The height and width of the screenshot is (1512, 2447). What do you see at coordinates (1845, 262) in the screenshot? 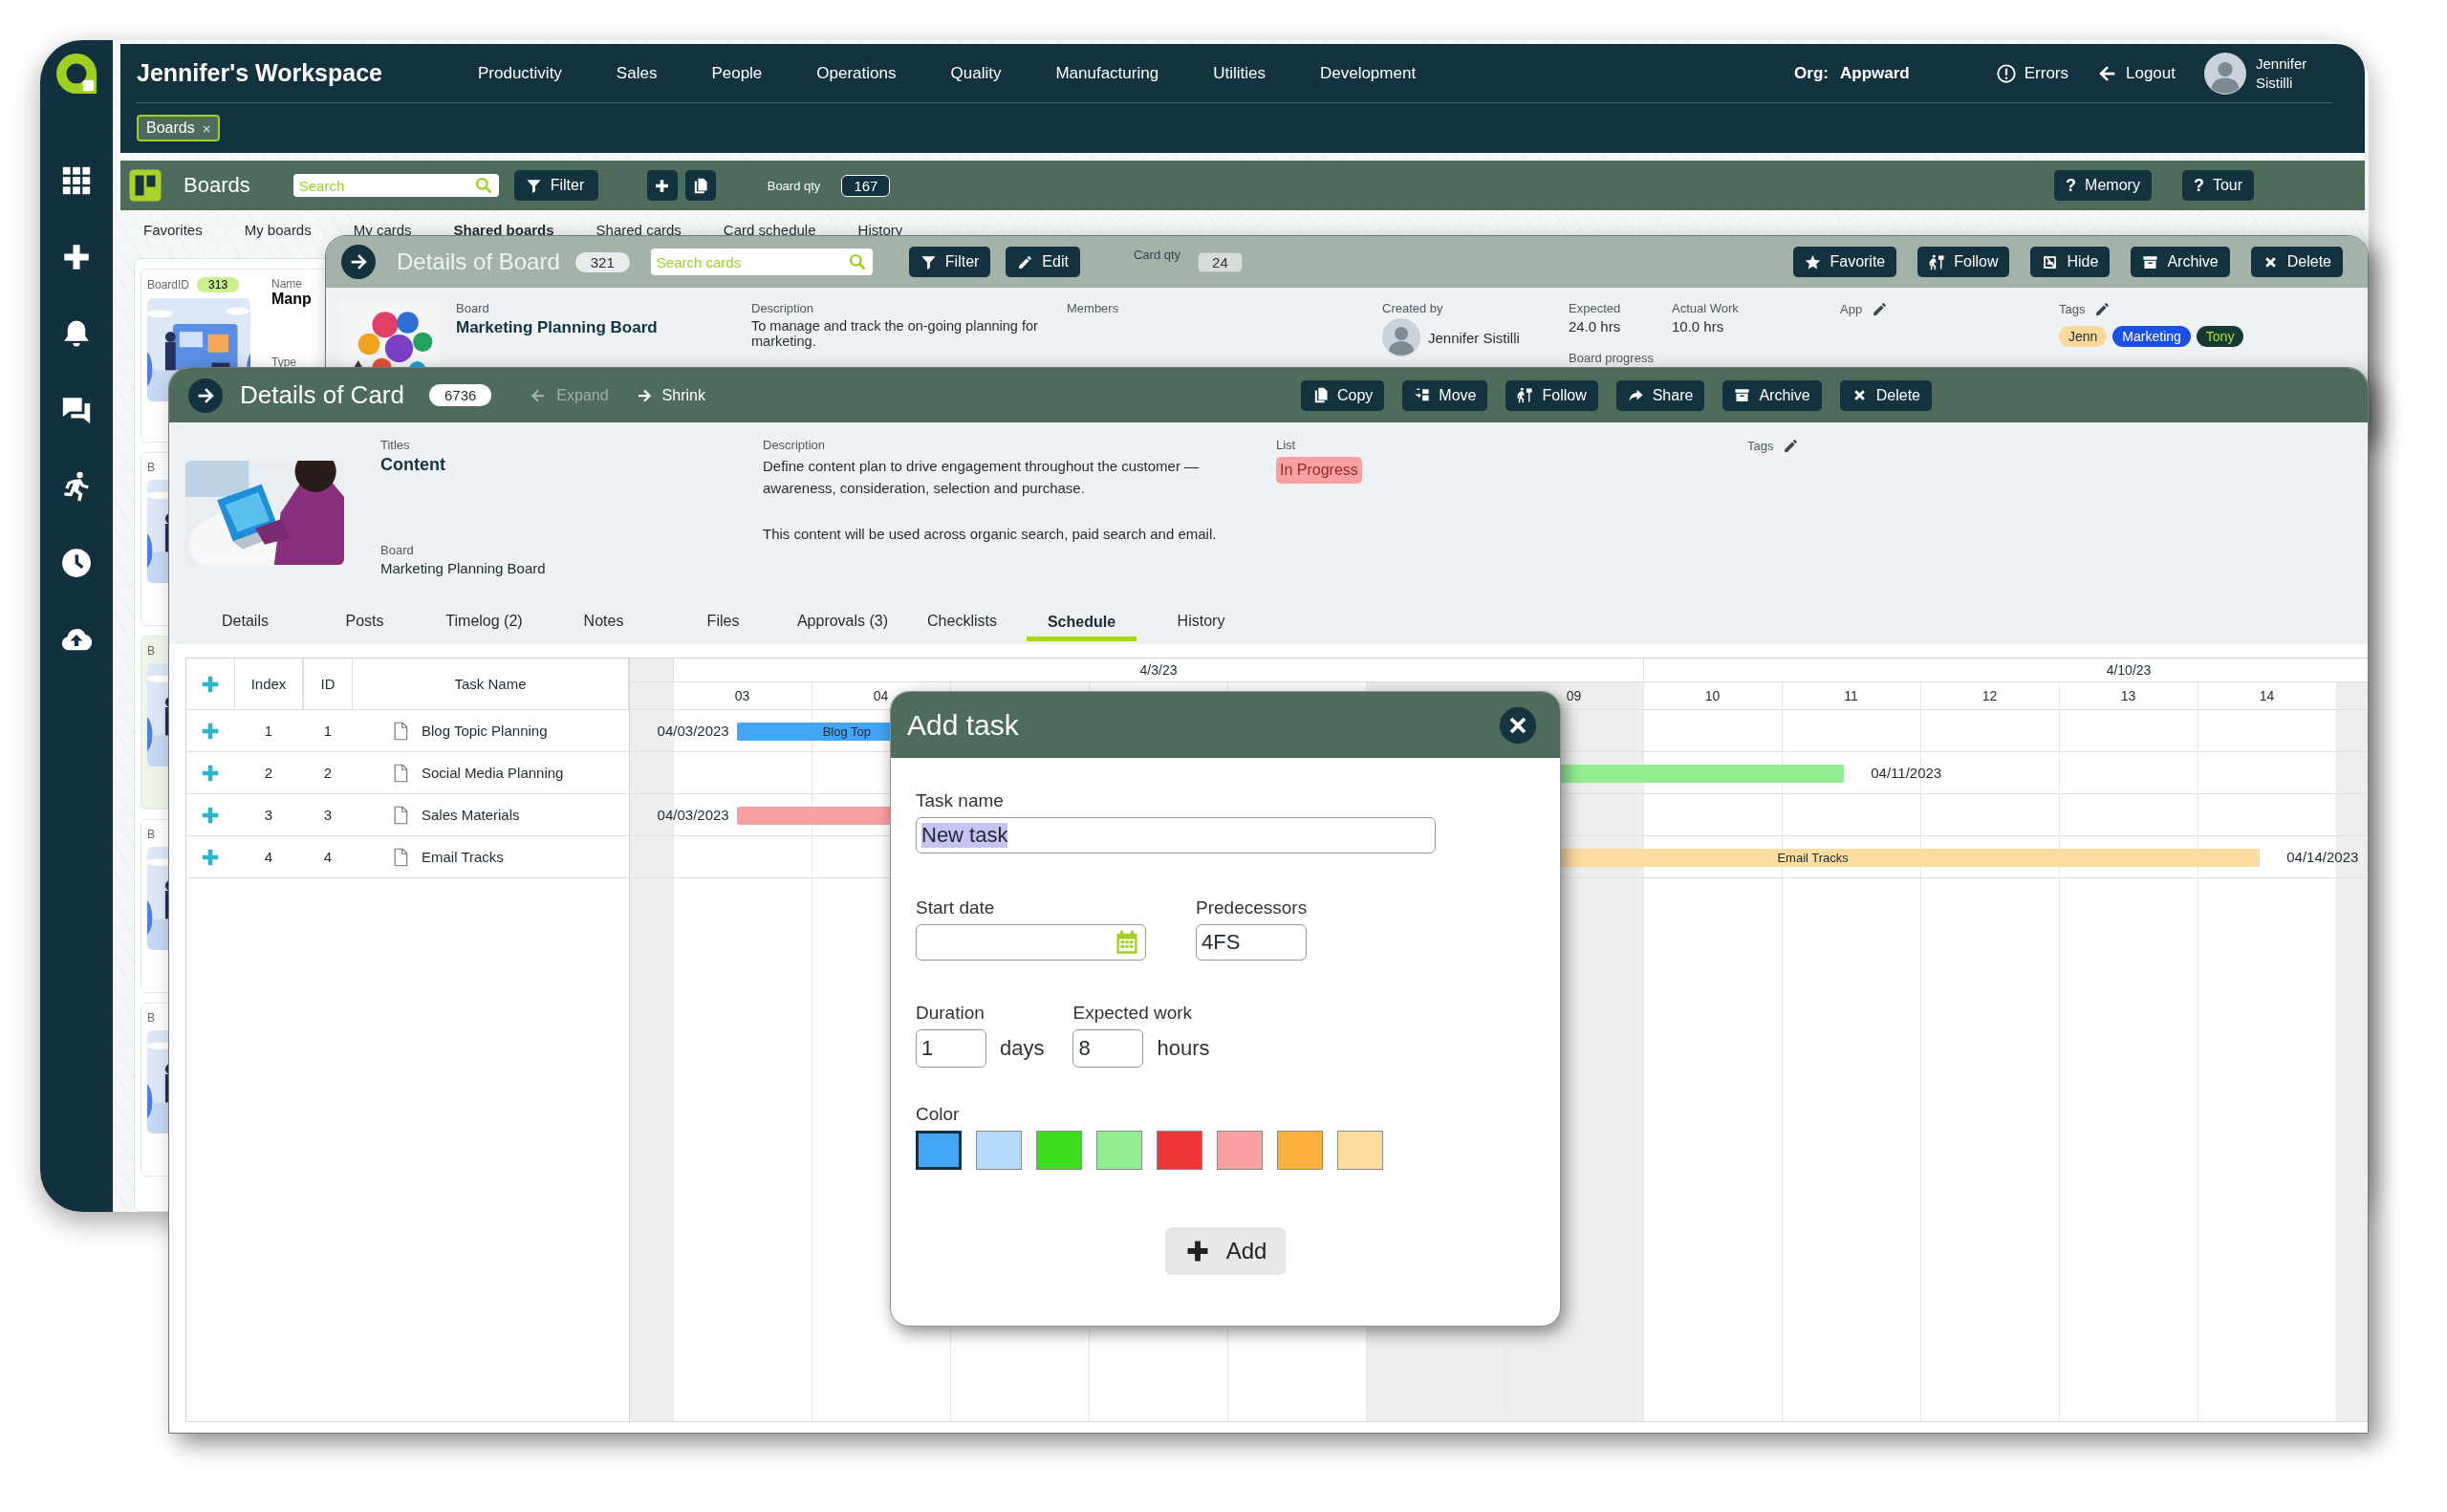
I see `favorite-button: Favorite` at bounding box center [1845, 262].